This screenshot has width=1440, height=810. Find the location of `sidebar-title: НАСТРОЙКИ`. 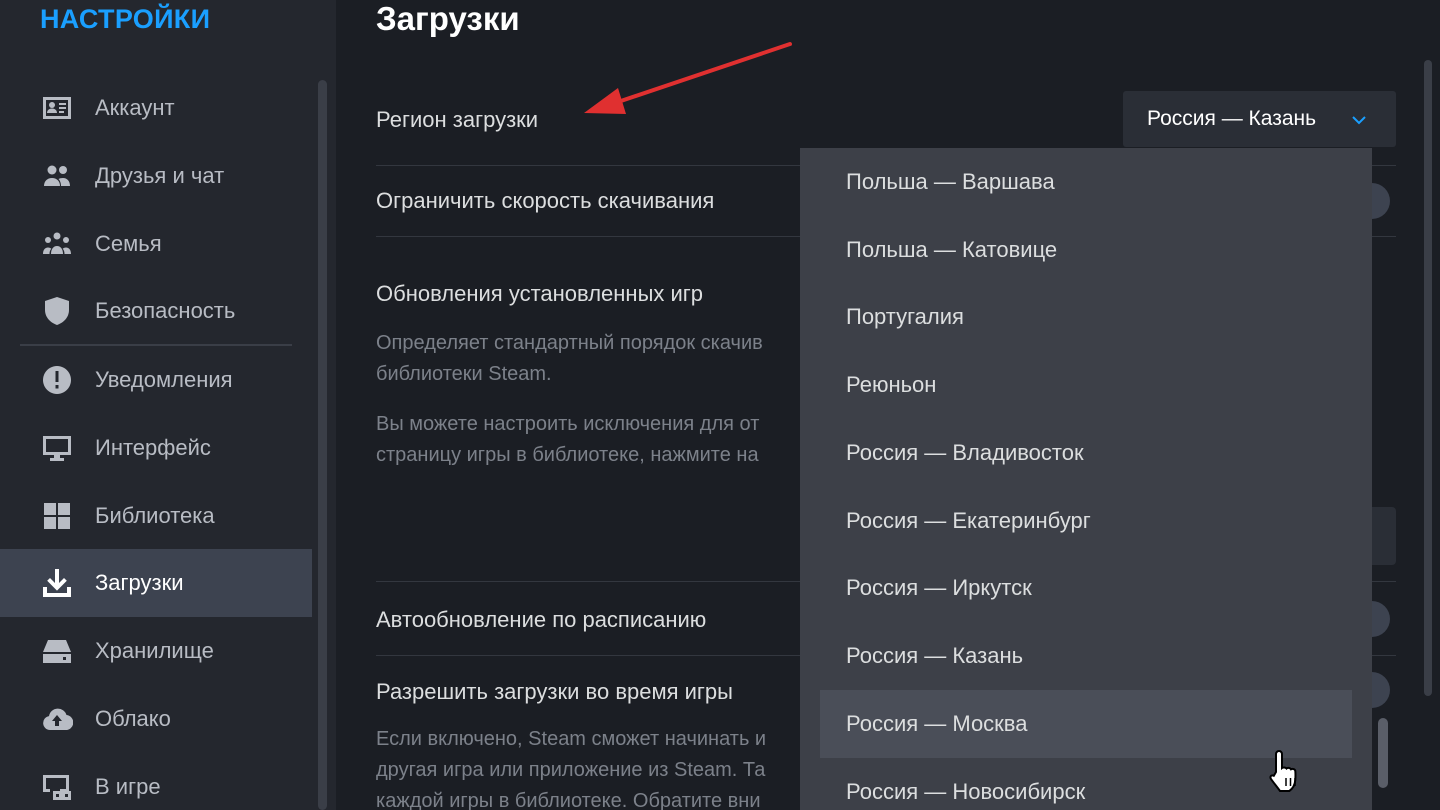

sidebar-title: НАСТРОЙКИ is located at coordinates (125, 19).